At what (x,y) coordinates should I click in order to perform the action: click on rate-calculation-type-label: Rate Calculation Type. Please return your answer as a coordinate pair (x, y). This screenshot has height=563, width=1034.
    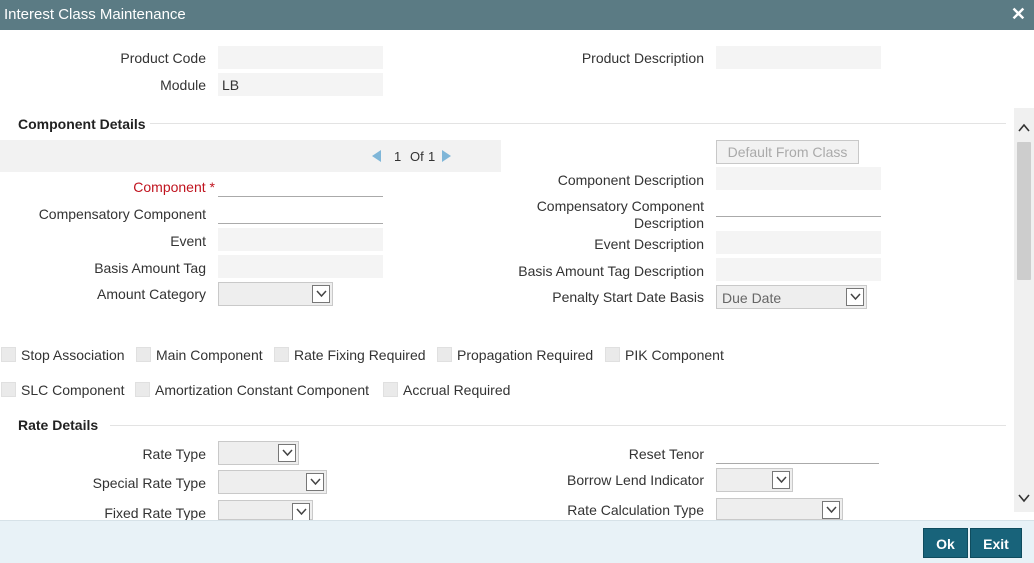
    Looking at the image, I should click on (635, 510).